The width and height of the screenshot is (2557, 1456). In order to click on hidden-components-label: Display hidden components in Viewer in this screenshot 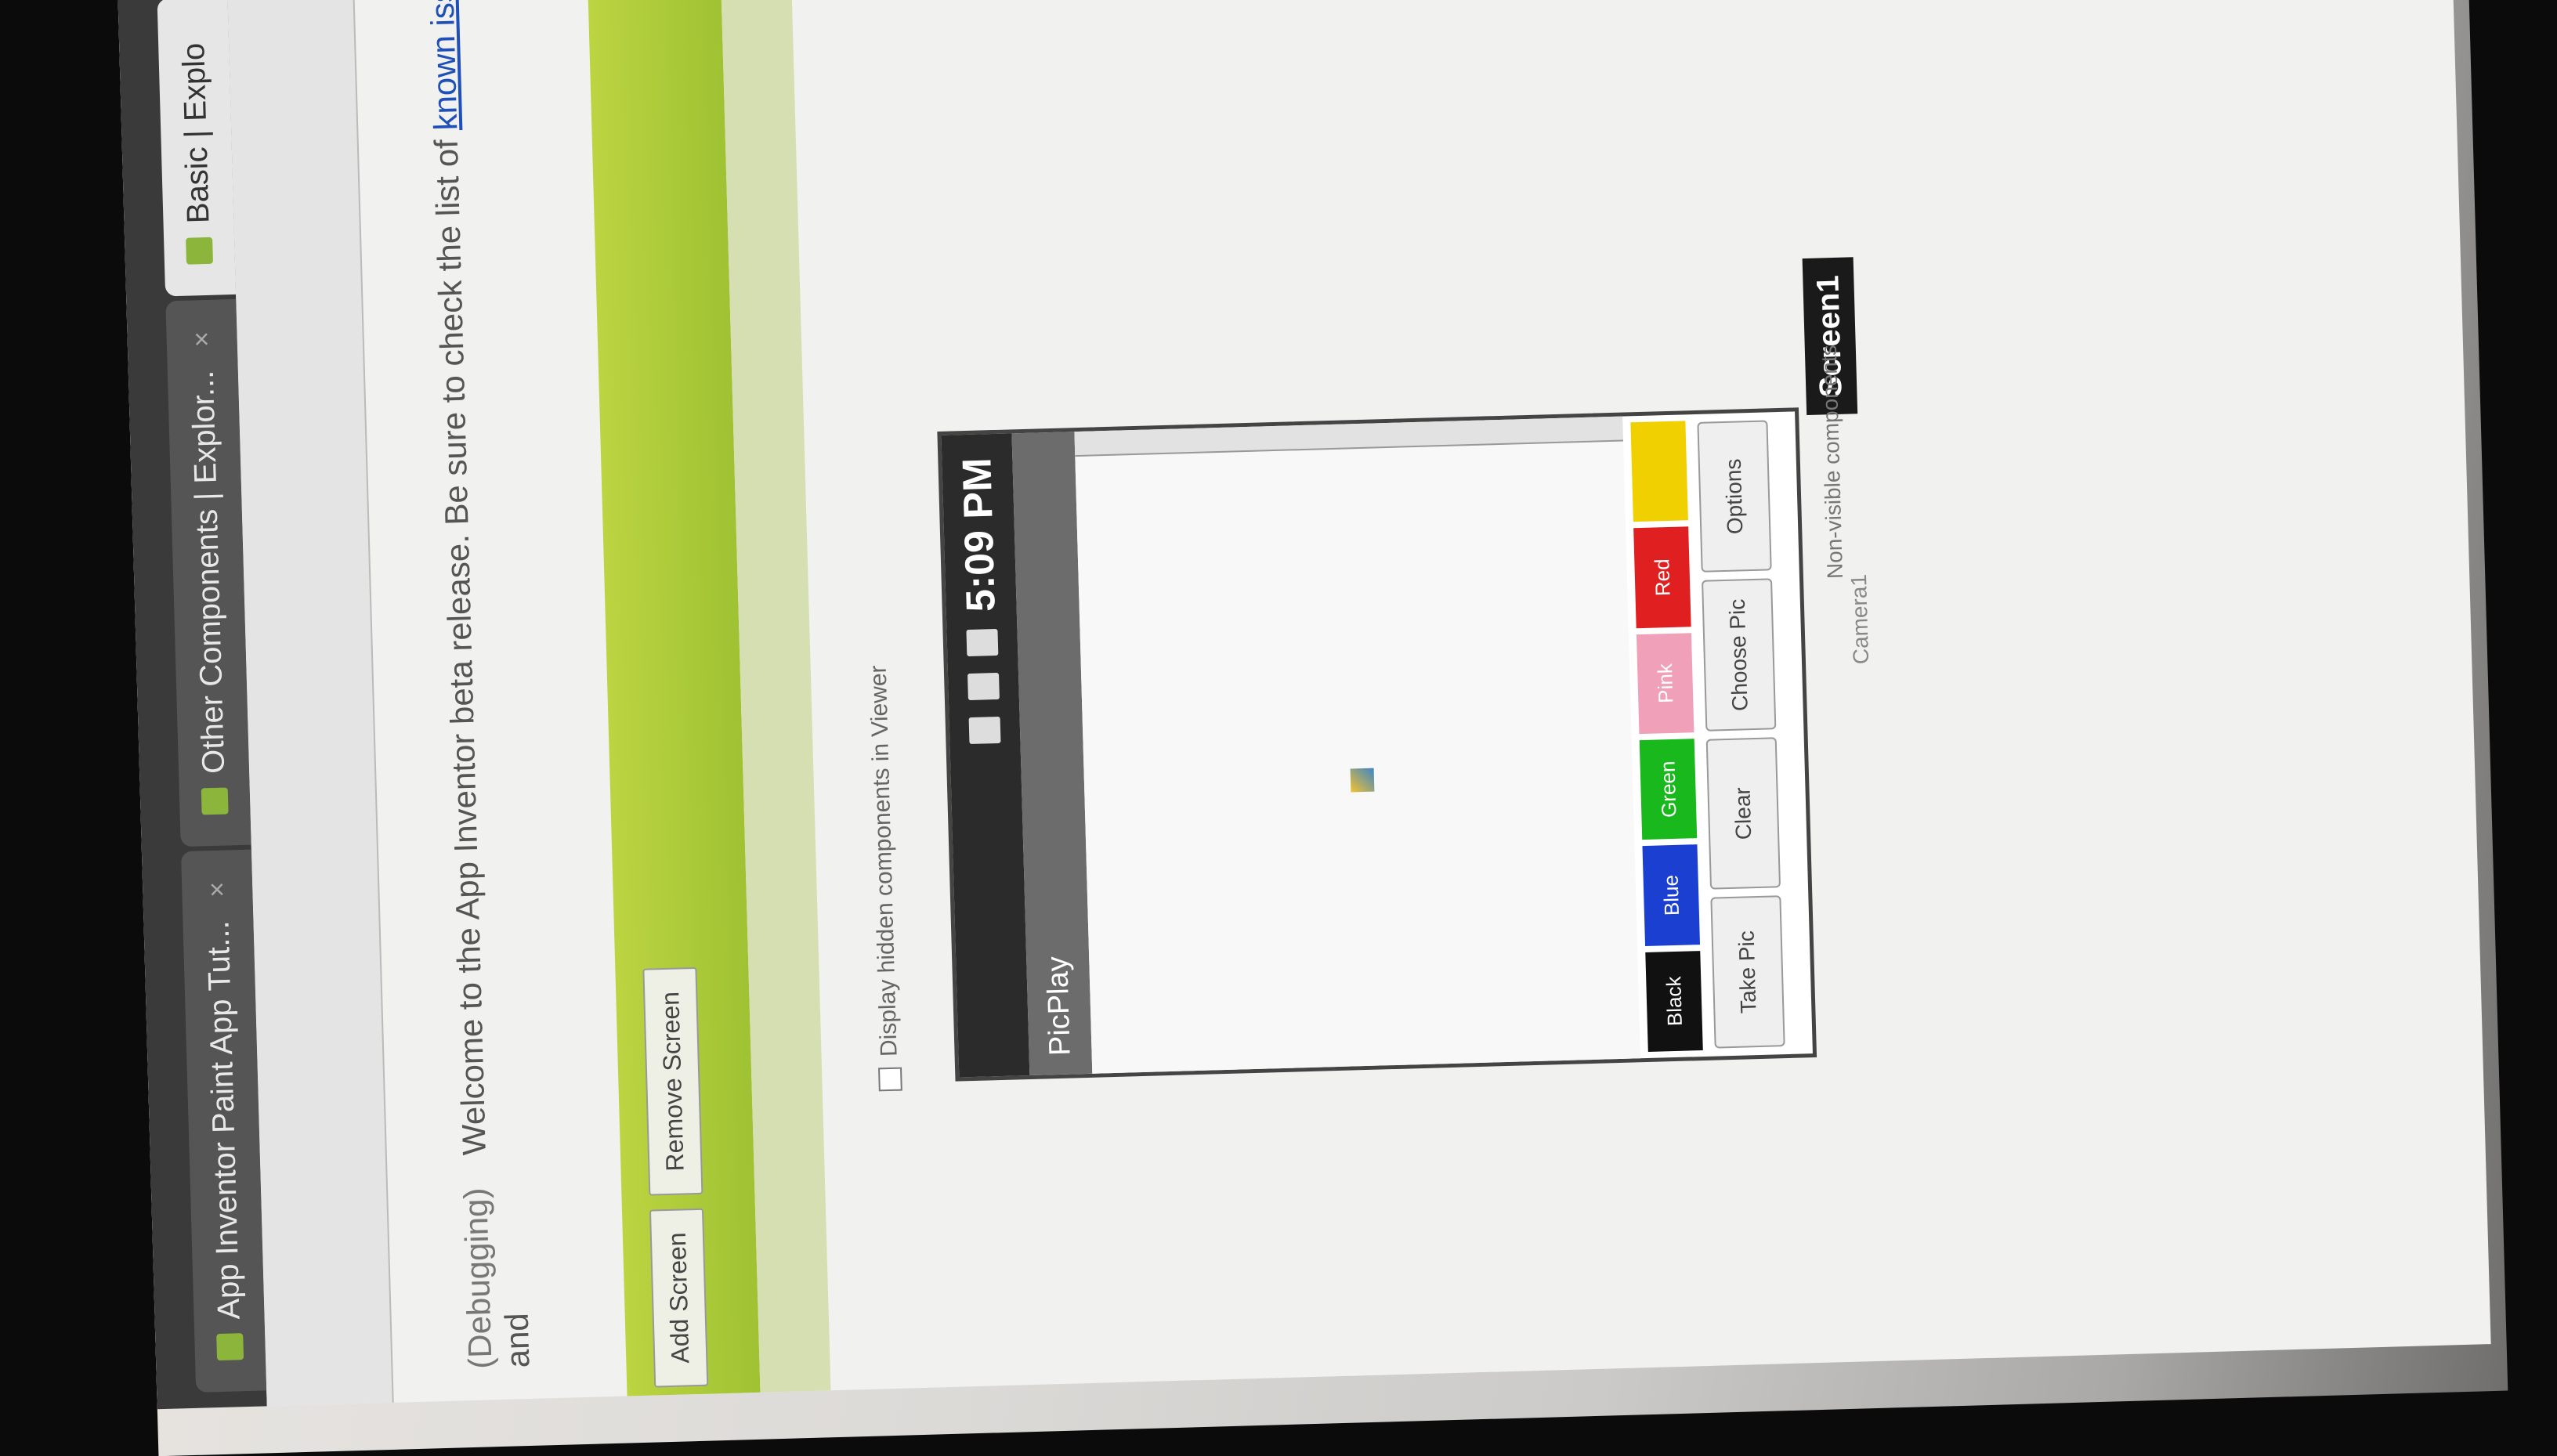, I will do `click(883, 861)`.